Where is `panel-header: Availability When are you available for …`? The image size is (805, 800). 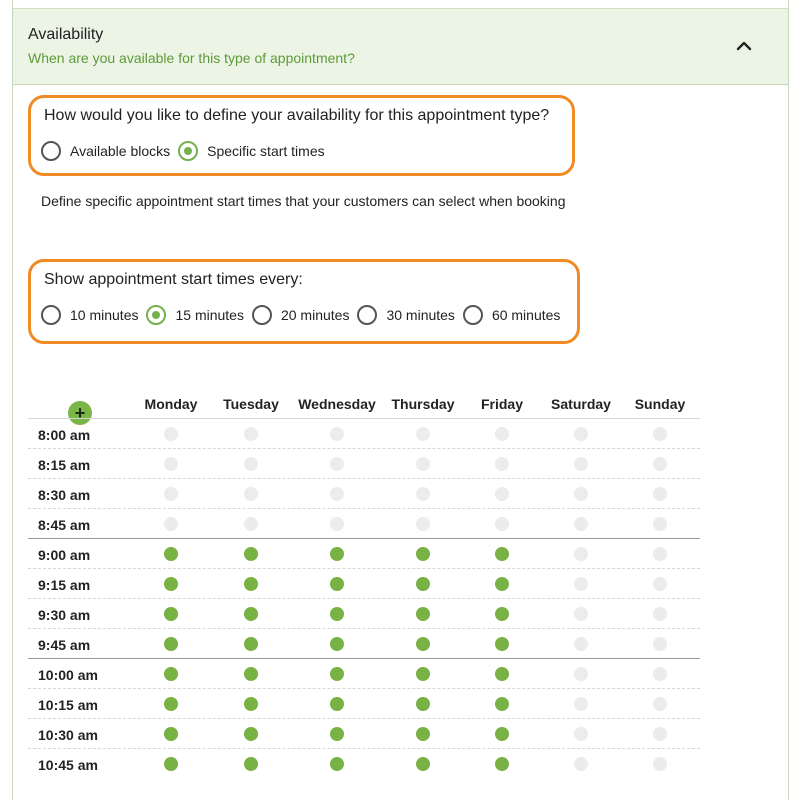
panel-header: Availability When are you available for … is located at coordinates (400, 46).